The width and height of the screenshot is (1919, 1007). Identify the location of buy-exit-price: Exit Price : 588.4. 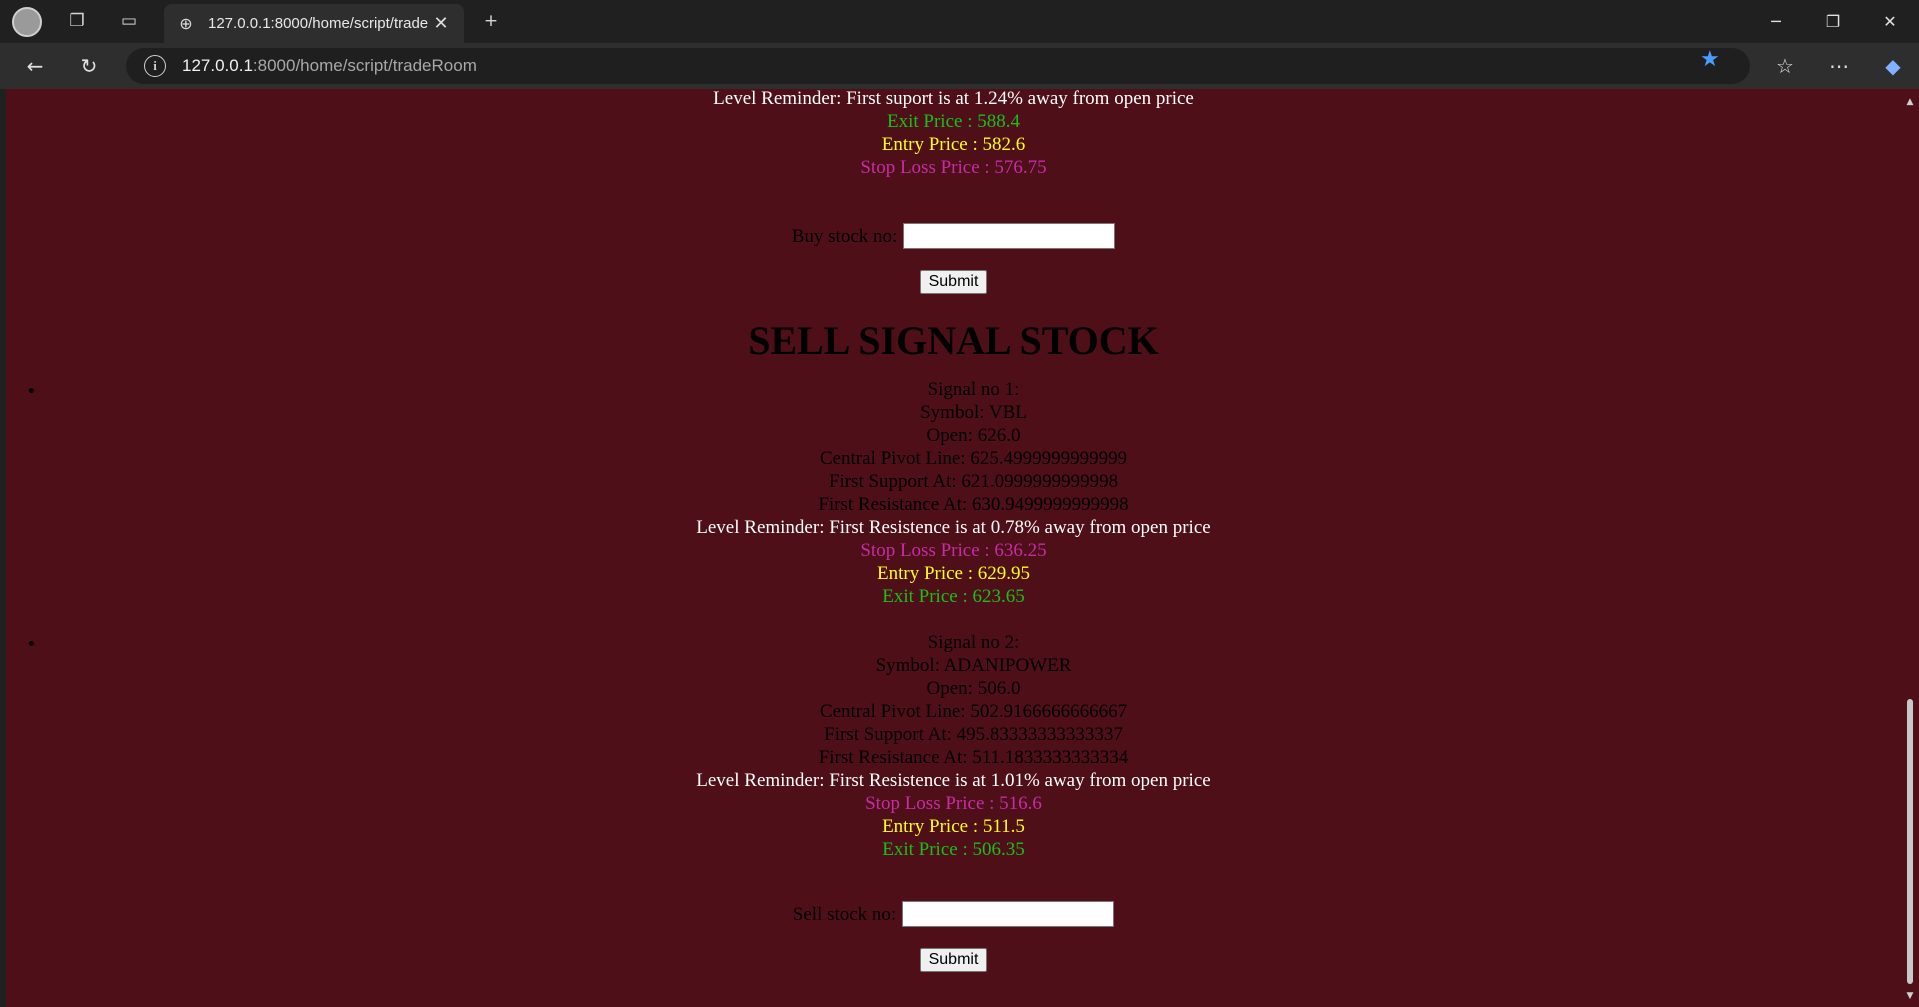
(953, 121).